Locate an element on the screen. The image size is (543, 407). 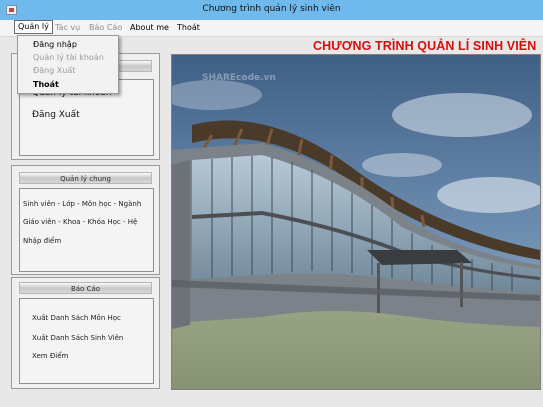
account-item-logout: Đăng Xuất is located at coordinates (56, 115).